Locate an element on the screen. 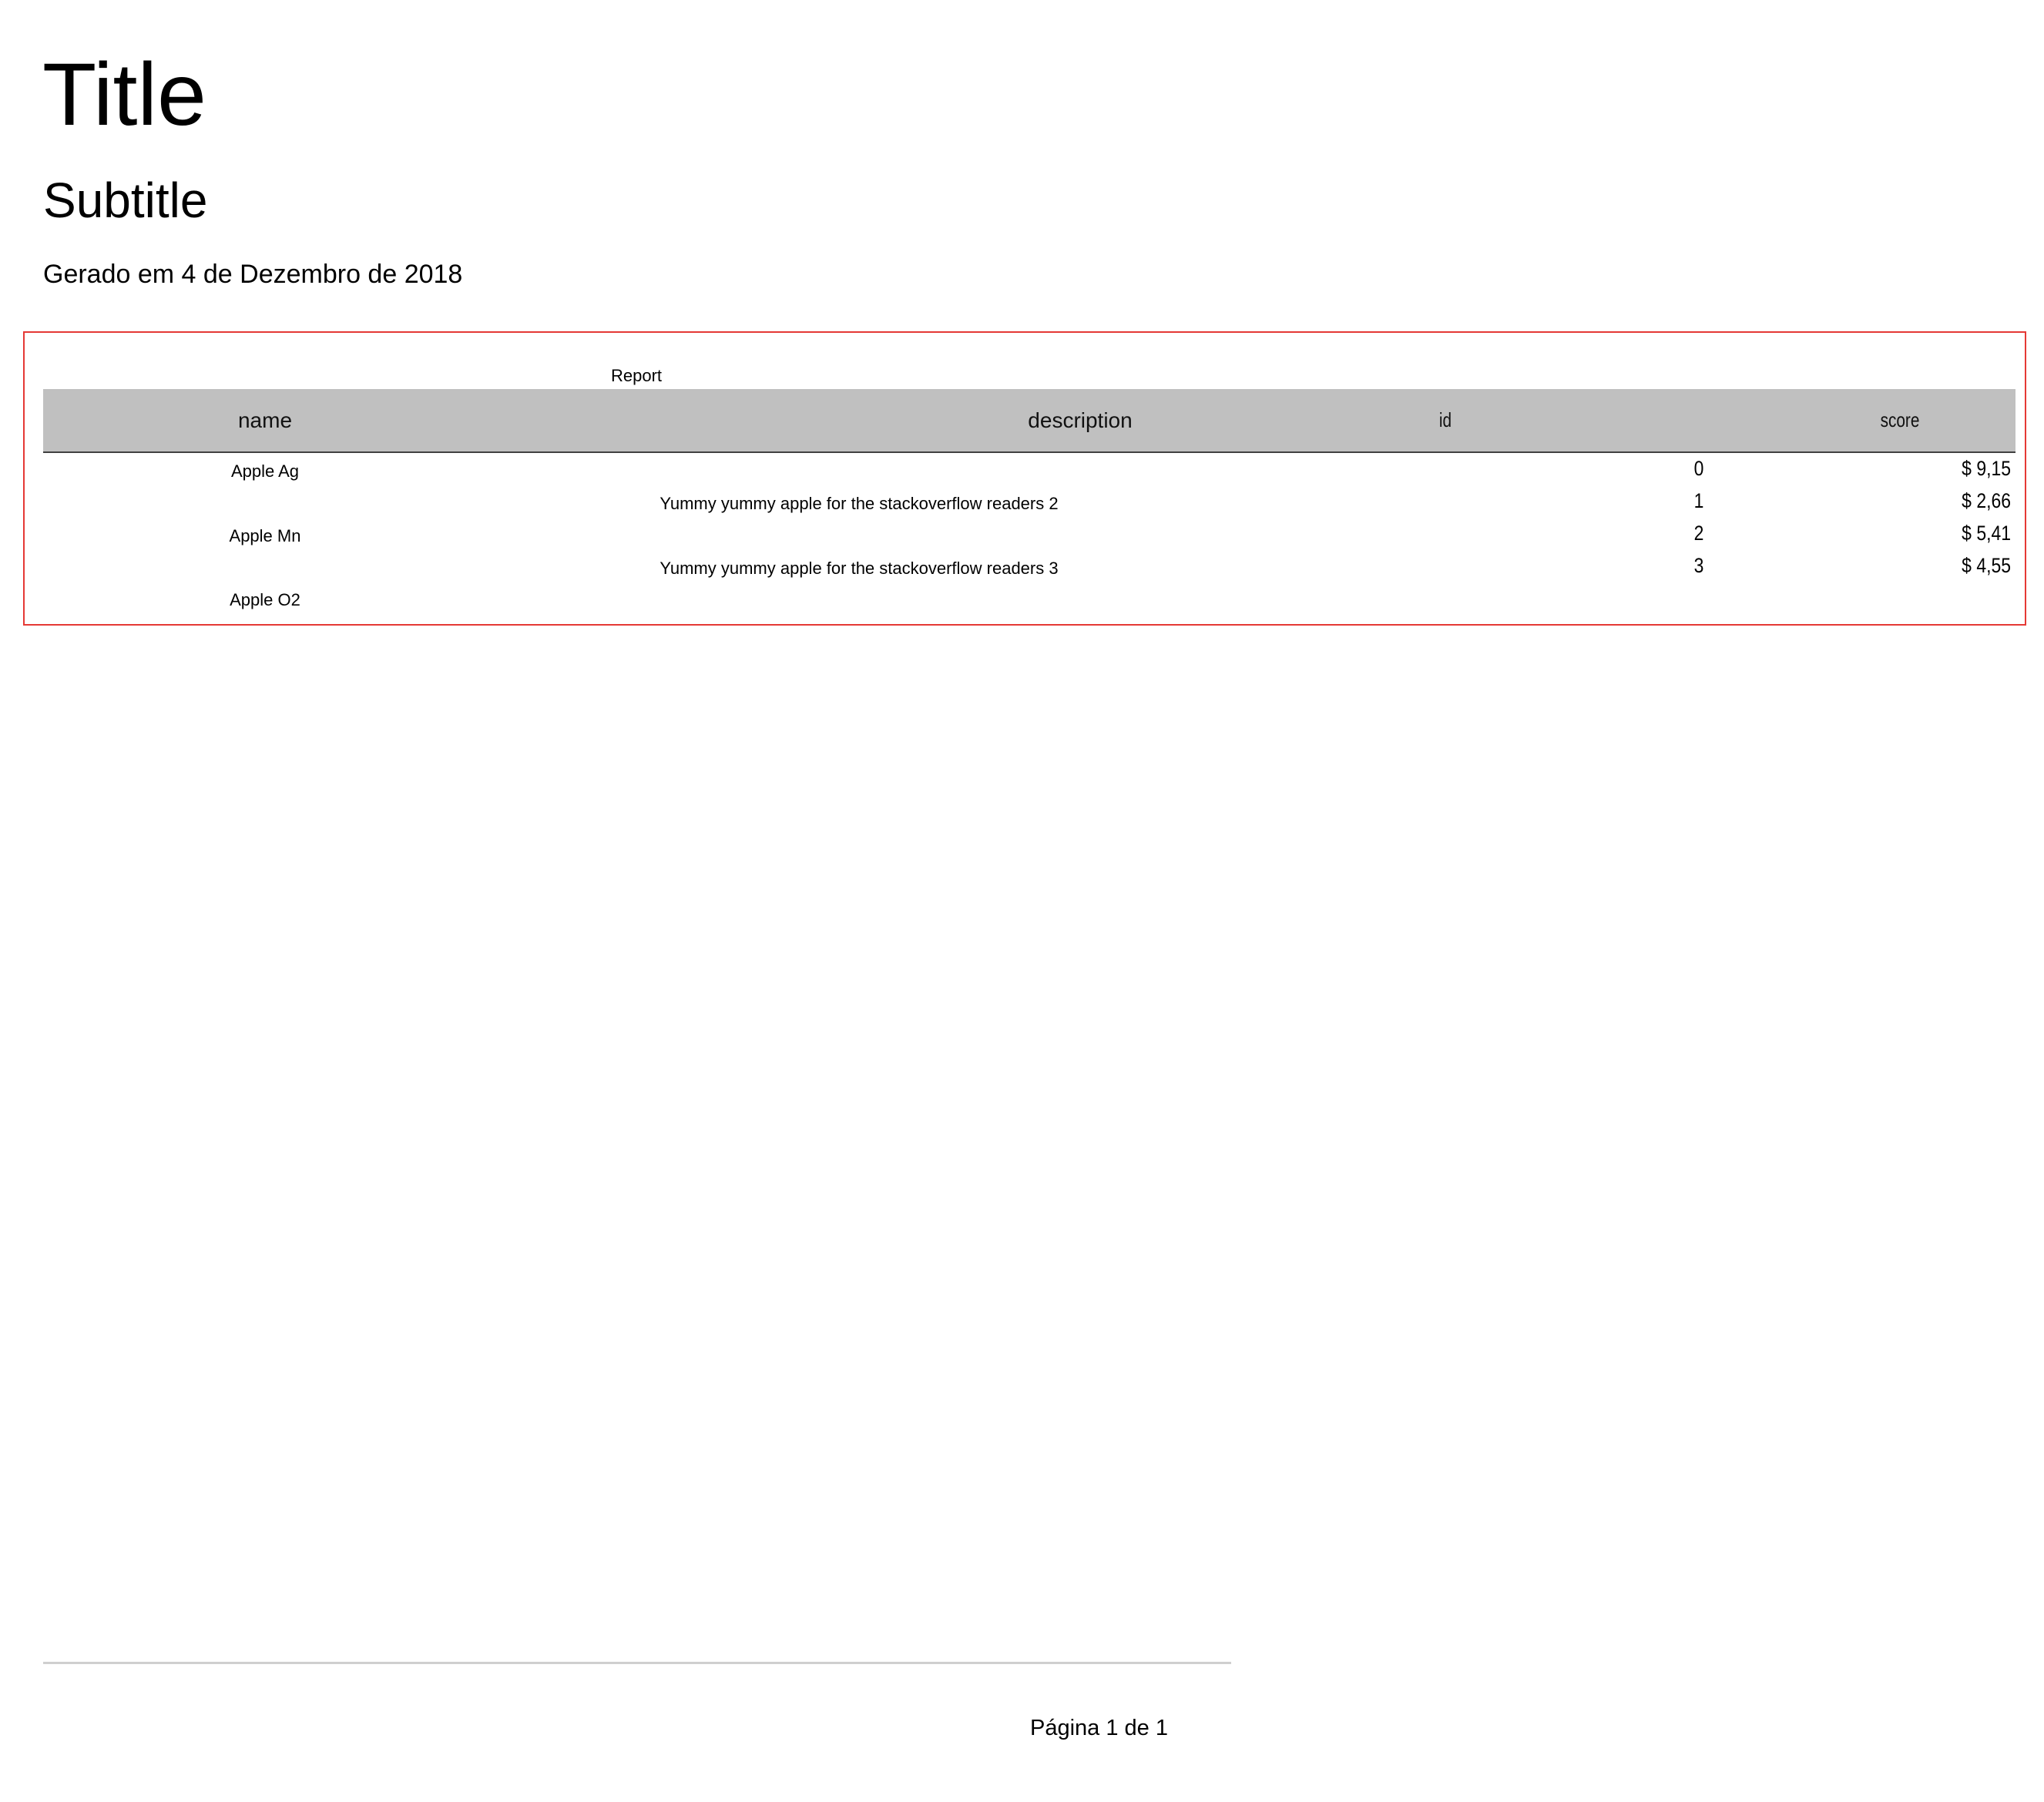 This screenshot has width=2044, height=1802. report-label: Report is located at coordinates (637, 375).